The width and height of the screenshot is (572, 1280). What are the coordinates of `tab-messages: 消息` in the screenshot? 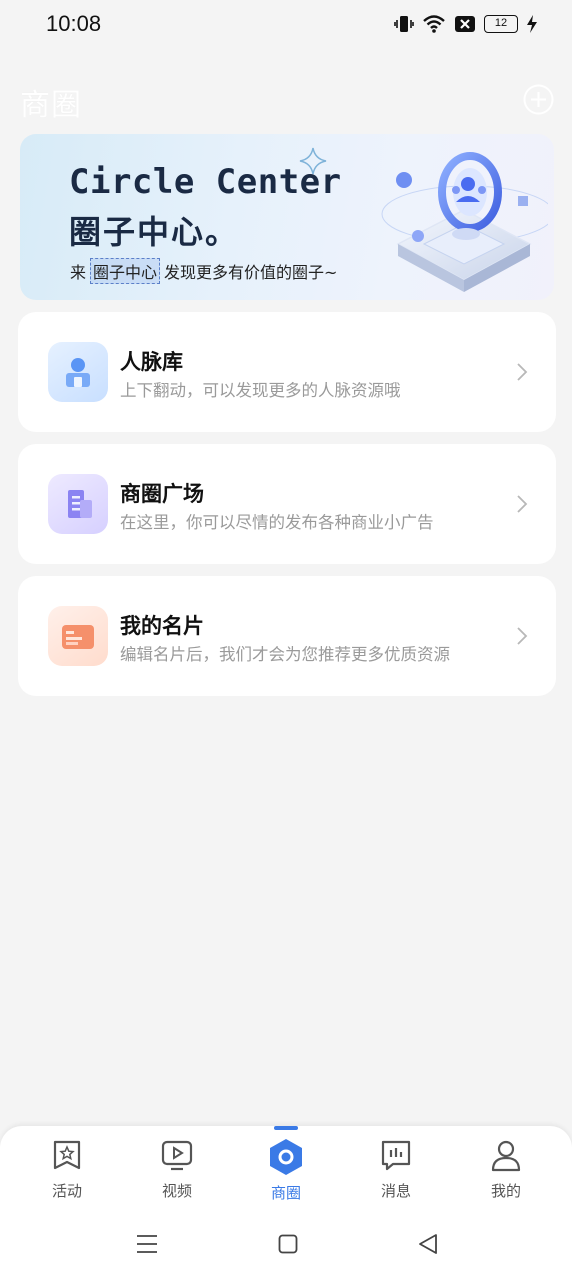 It's located at (396, 1169).